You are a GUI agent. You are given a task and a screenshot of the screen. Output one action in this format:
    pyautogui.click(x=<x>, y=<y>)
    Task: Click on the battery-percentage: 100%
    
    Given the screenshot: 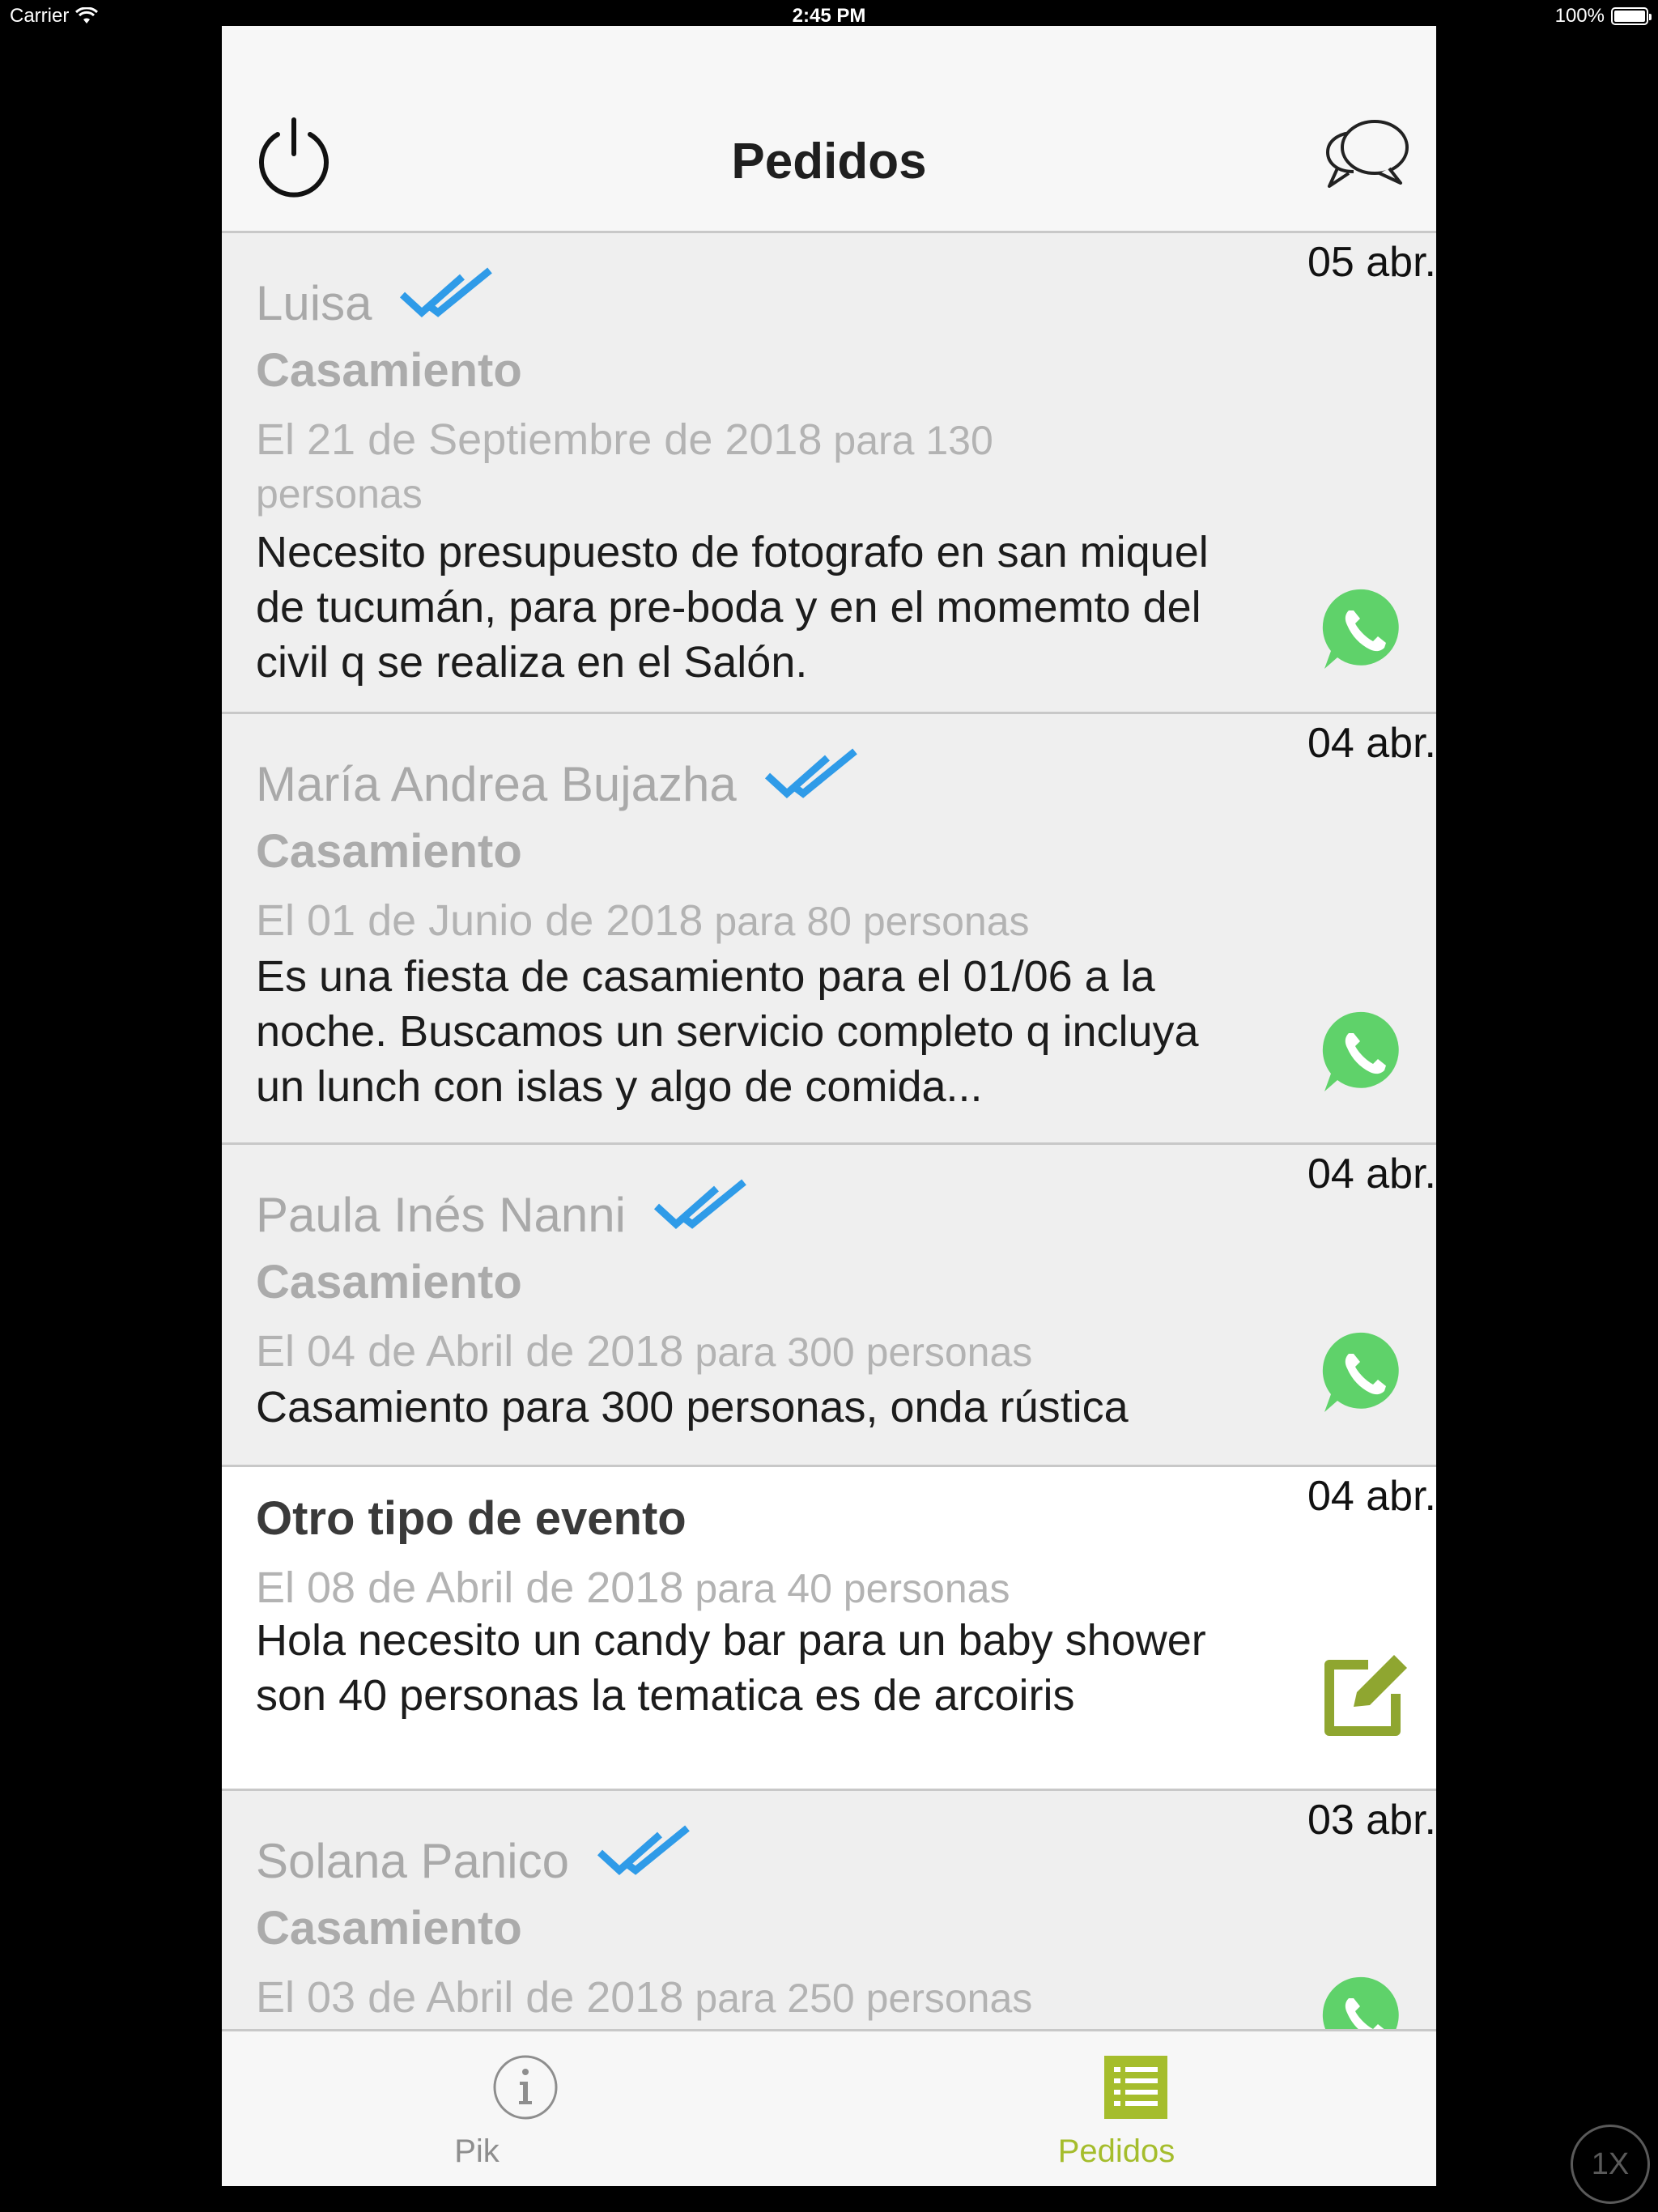 What is the action you would take?
    pyautogui.click(x=1579, y=16)
    